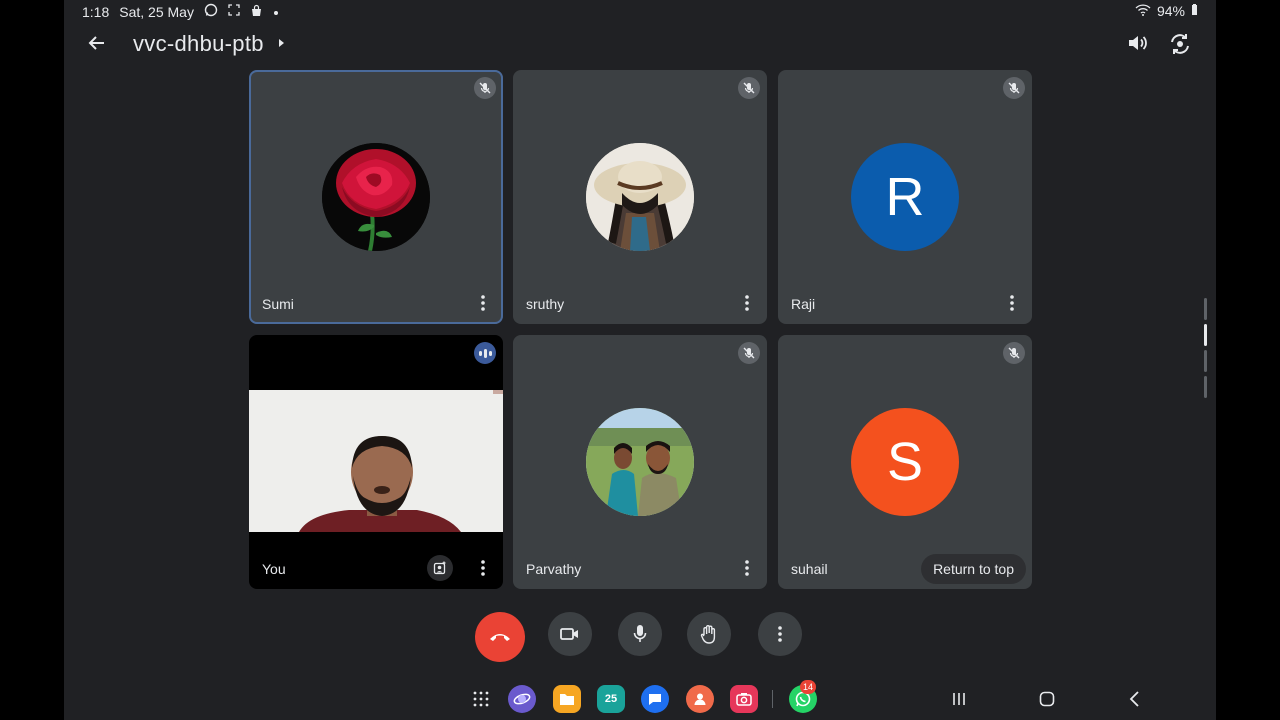 The image size is (1280, 720). I want to click on nav-back-icon, so click(1134, 699).